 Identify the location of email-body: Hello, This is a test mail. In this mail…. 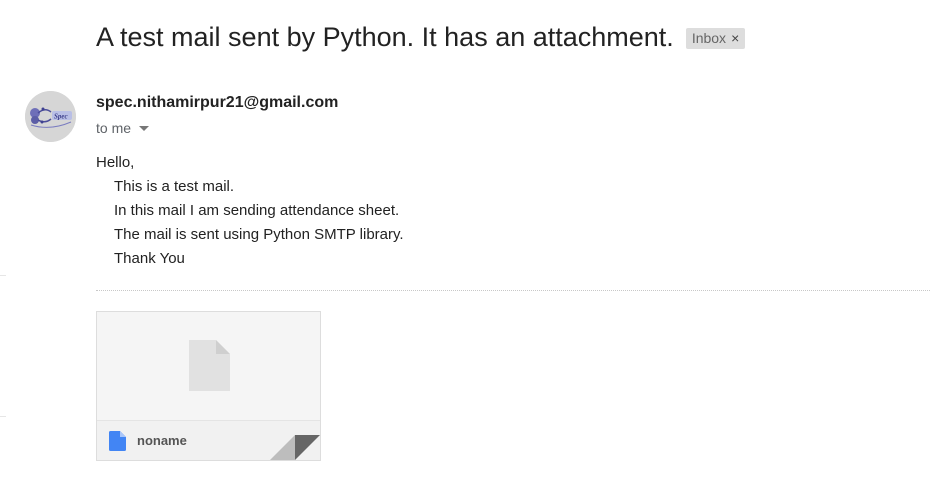
(250, 213).